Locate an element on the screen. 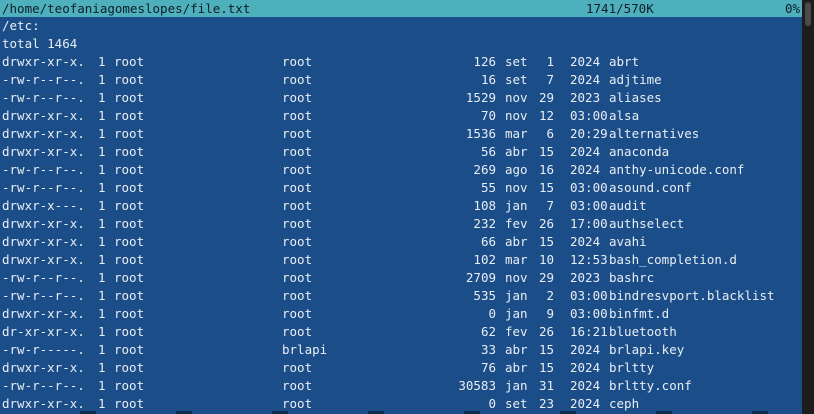 The height and width of the screenshot is (414, 814). group: brlapi is located at coordinates (305, 349).